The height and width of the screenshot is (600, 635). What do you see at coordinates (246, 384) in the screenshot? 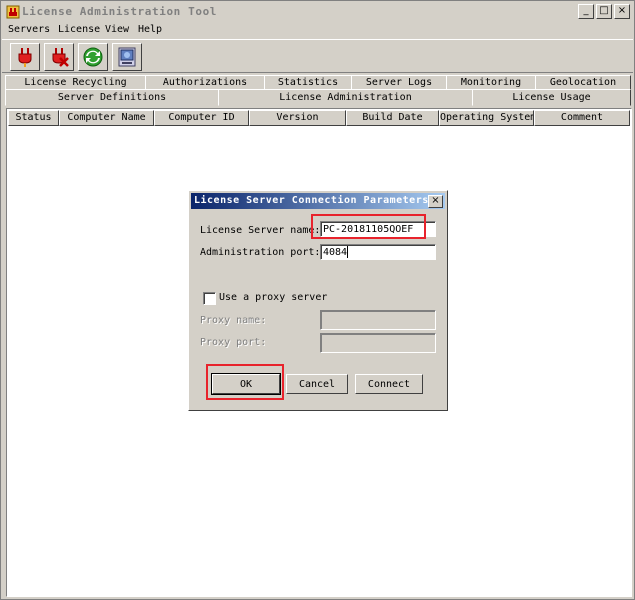
I see `ok-button: OK` at bounding box center [246, 384].